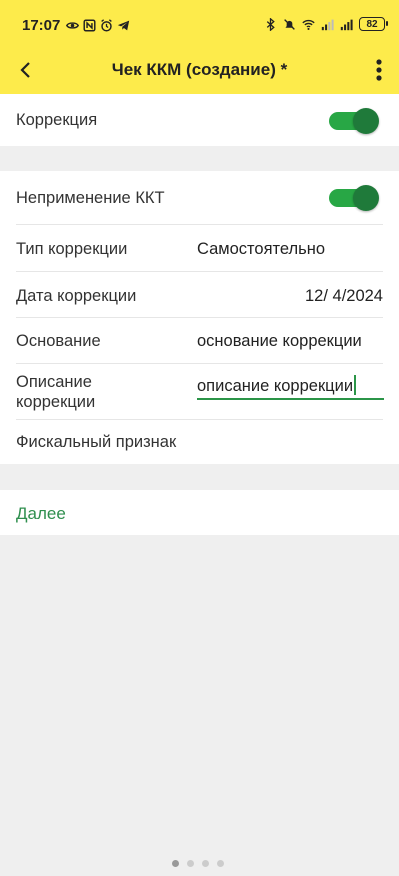  Describe the element at coordinates (279, 341) in the screenshot. I see `basis-value: основание коррекции` at that location.